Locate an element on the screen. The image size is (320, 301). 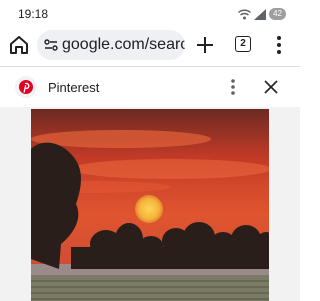
sheet-title: Pinterest is located at coordinates (74, 87).